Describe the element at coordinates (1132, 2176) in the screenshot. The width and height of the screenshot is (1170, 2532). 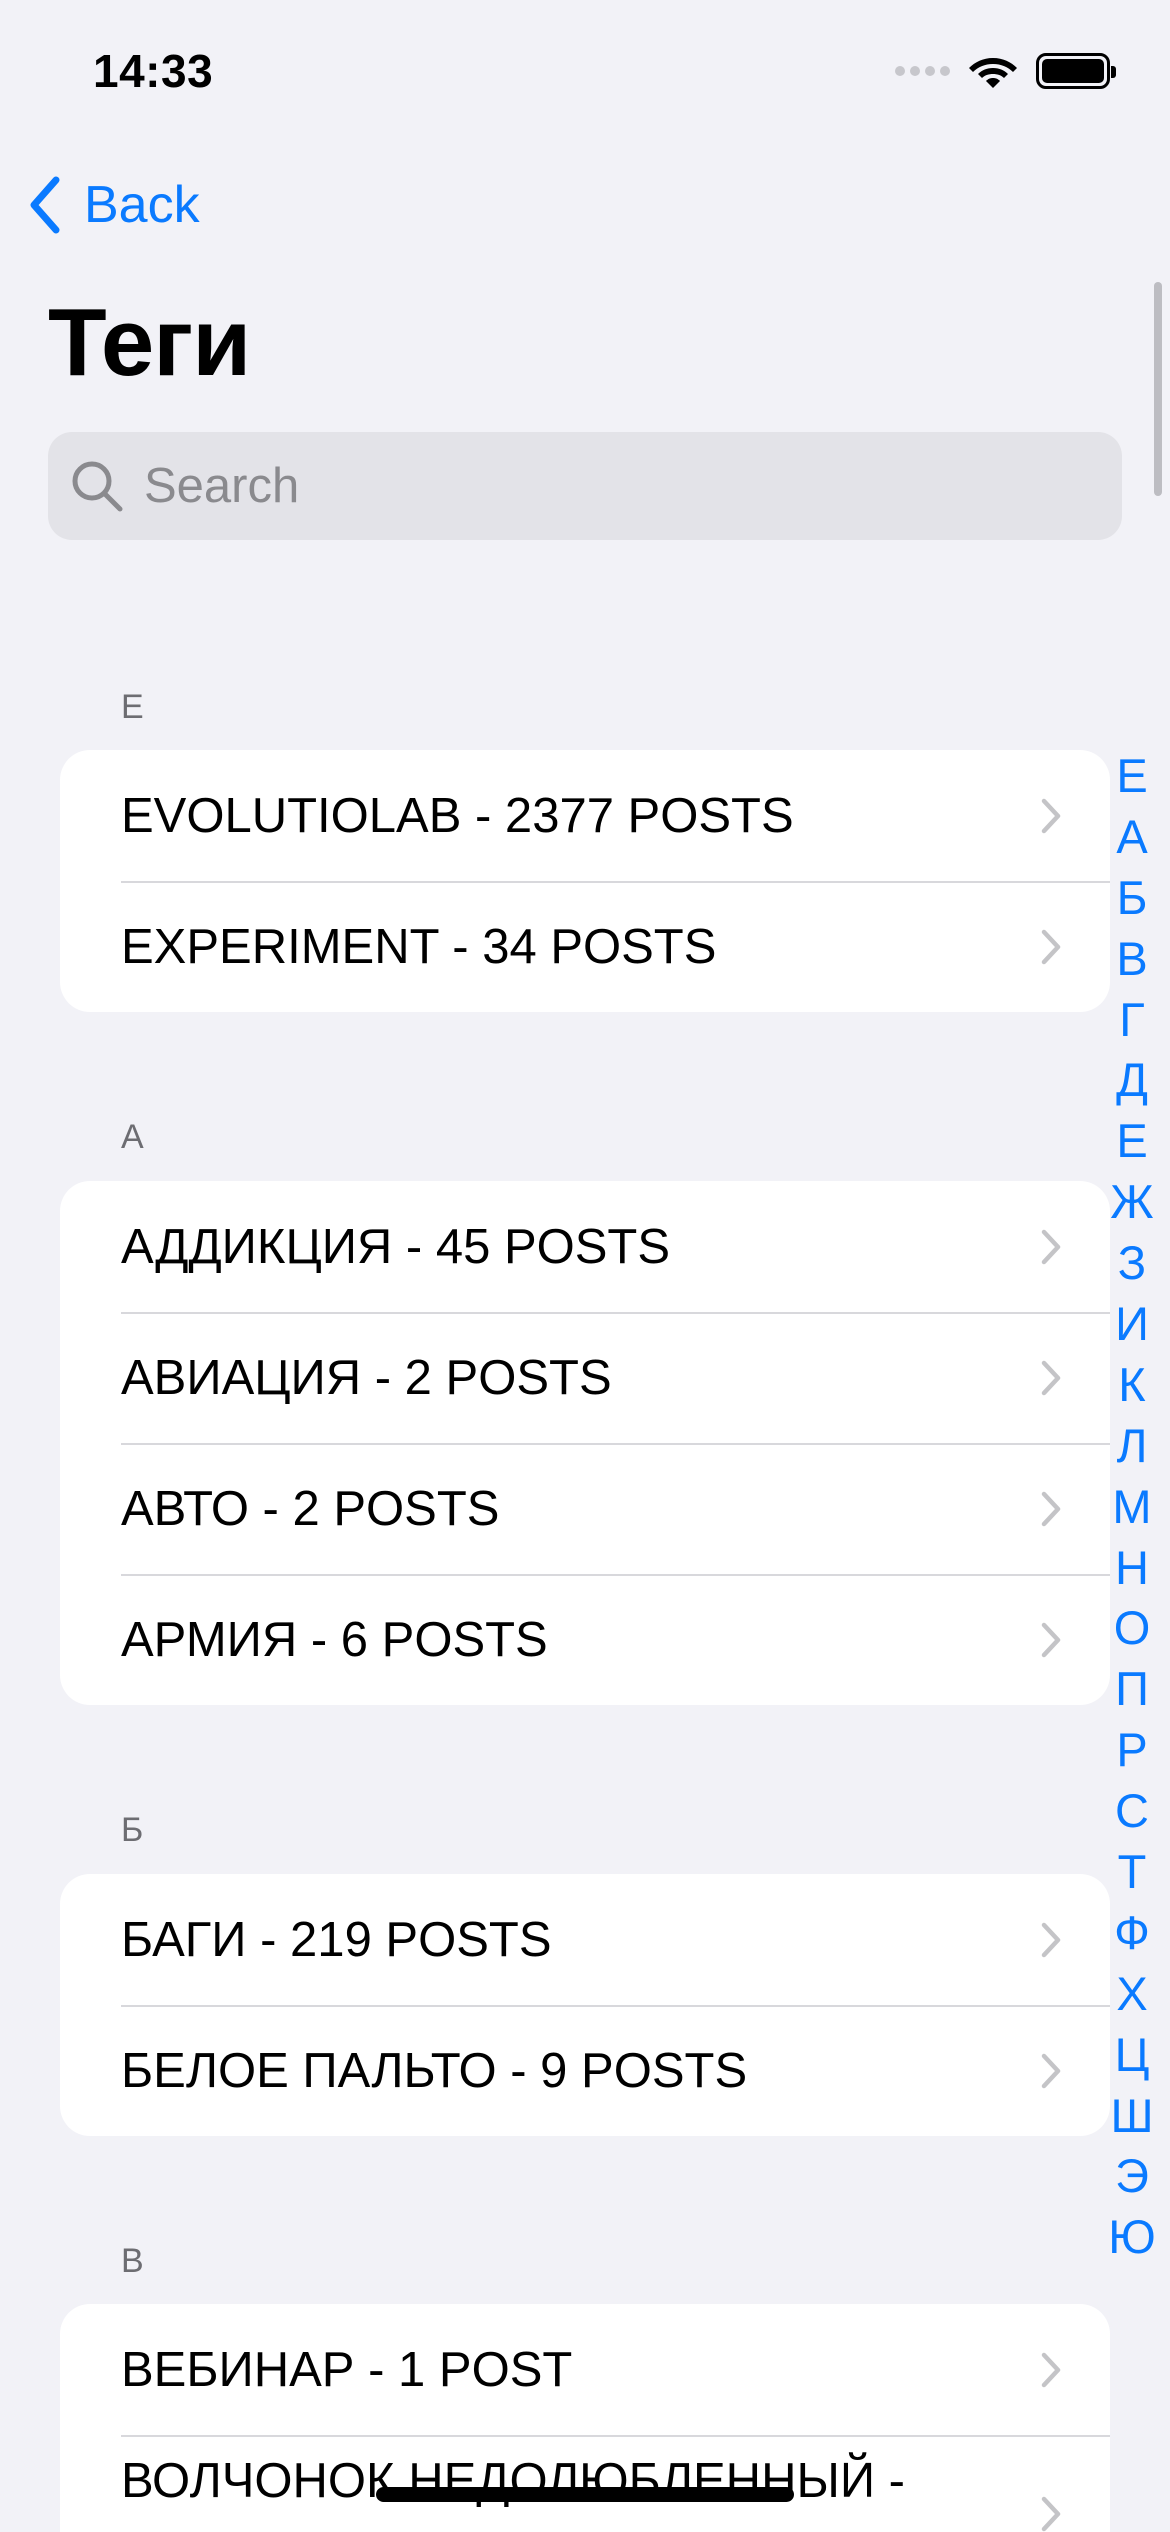
I see `index-letter: Э` at that location.